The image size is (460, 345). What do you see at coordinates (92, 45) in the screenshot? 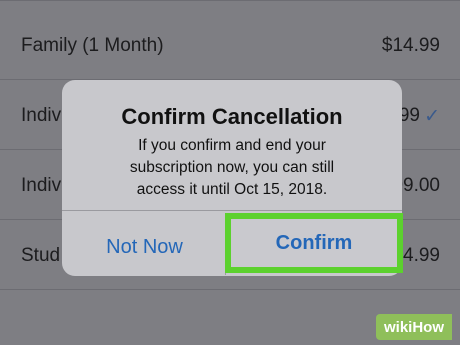
I see `plan-name: Family (1 Month)` at bounding box center [92, 45].